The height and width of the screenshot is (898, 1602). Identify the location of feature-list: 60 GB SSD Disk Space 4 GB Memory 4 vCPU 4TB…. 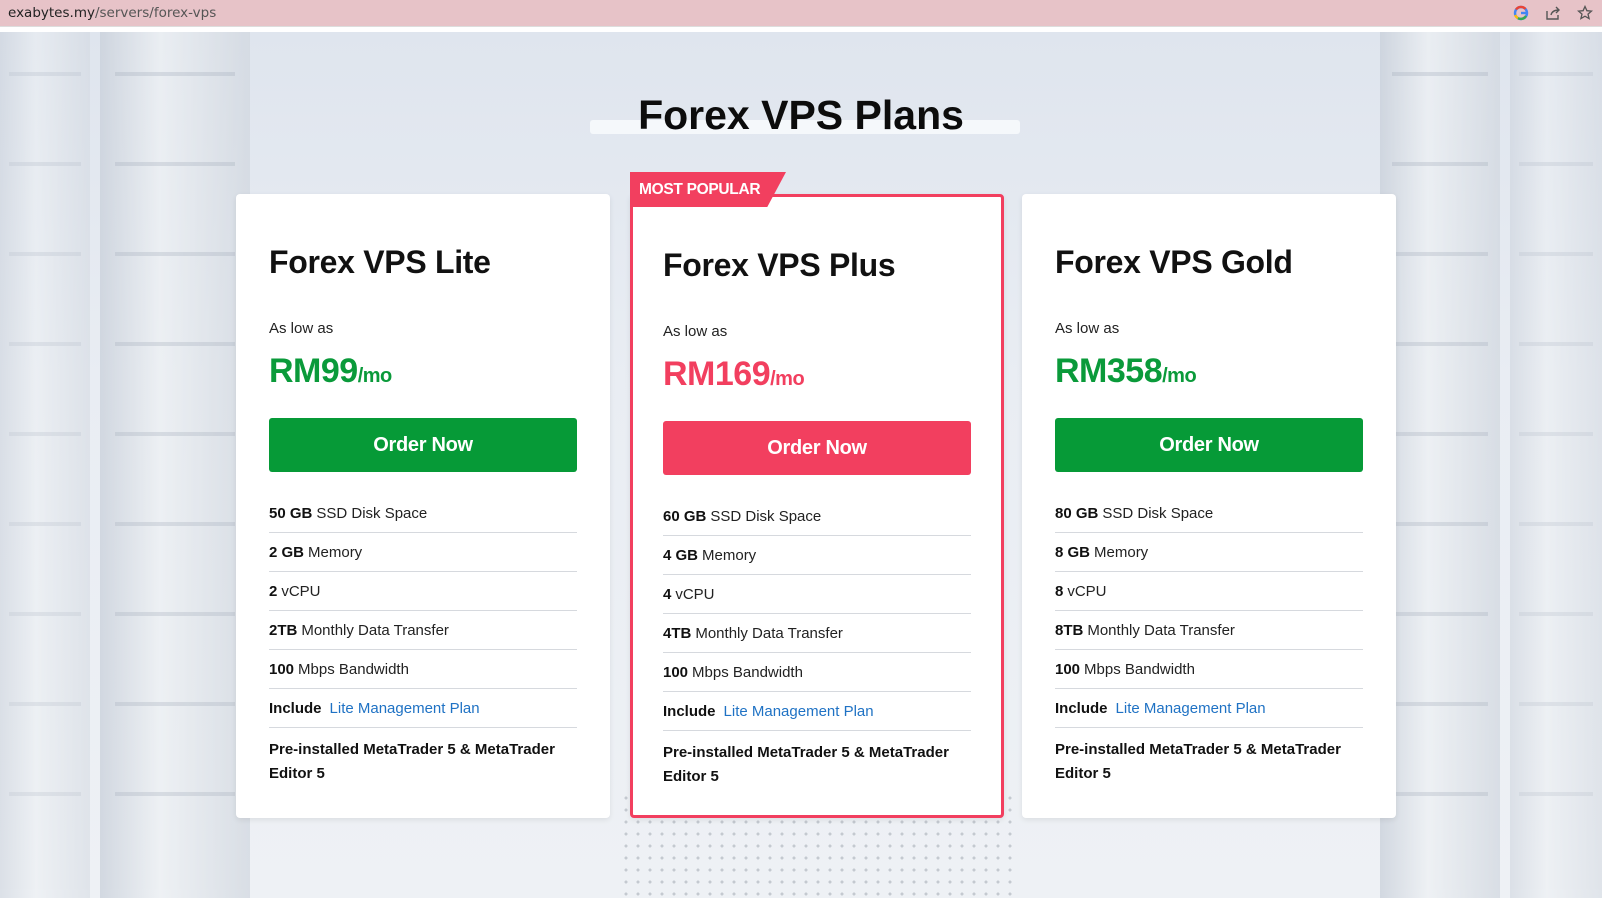
(817, 643).